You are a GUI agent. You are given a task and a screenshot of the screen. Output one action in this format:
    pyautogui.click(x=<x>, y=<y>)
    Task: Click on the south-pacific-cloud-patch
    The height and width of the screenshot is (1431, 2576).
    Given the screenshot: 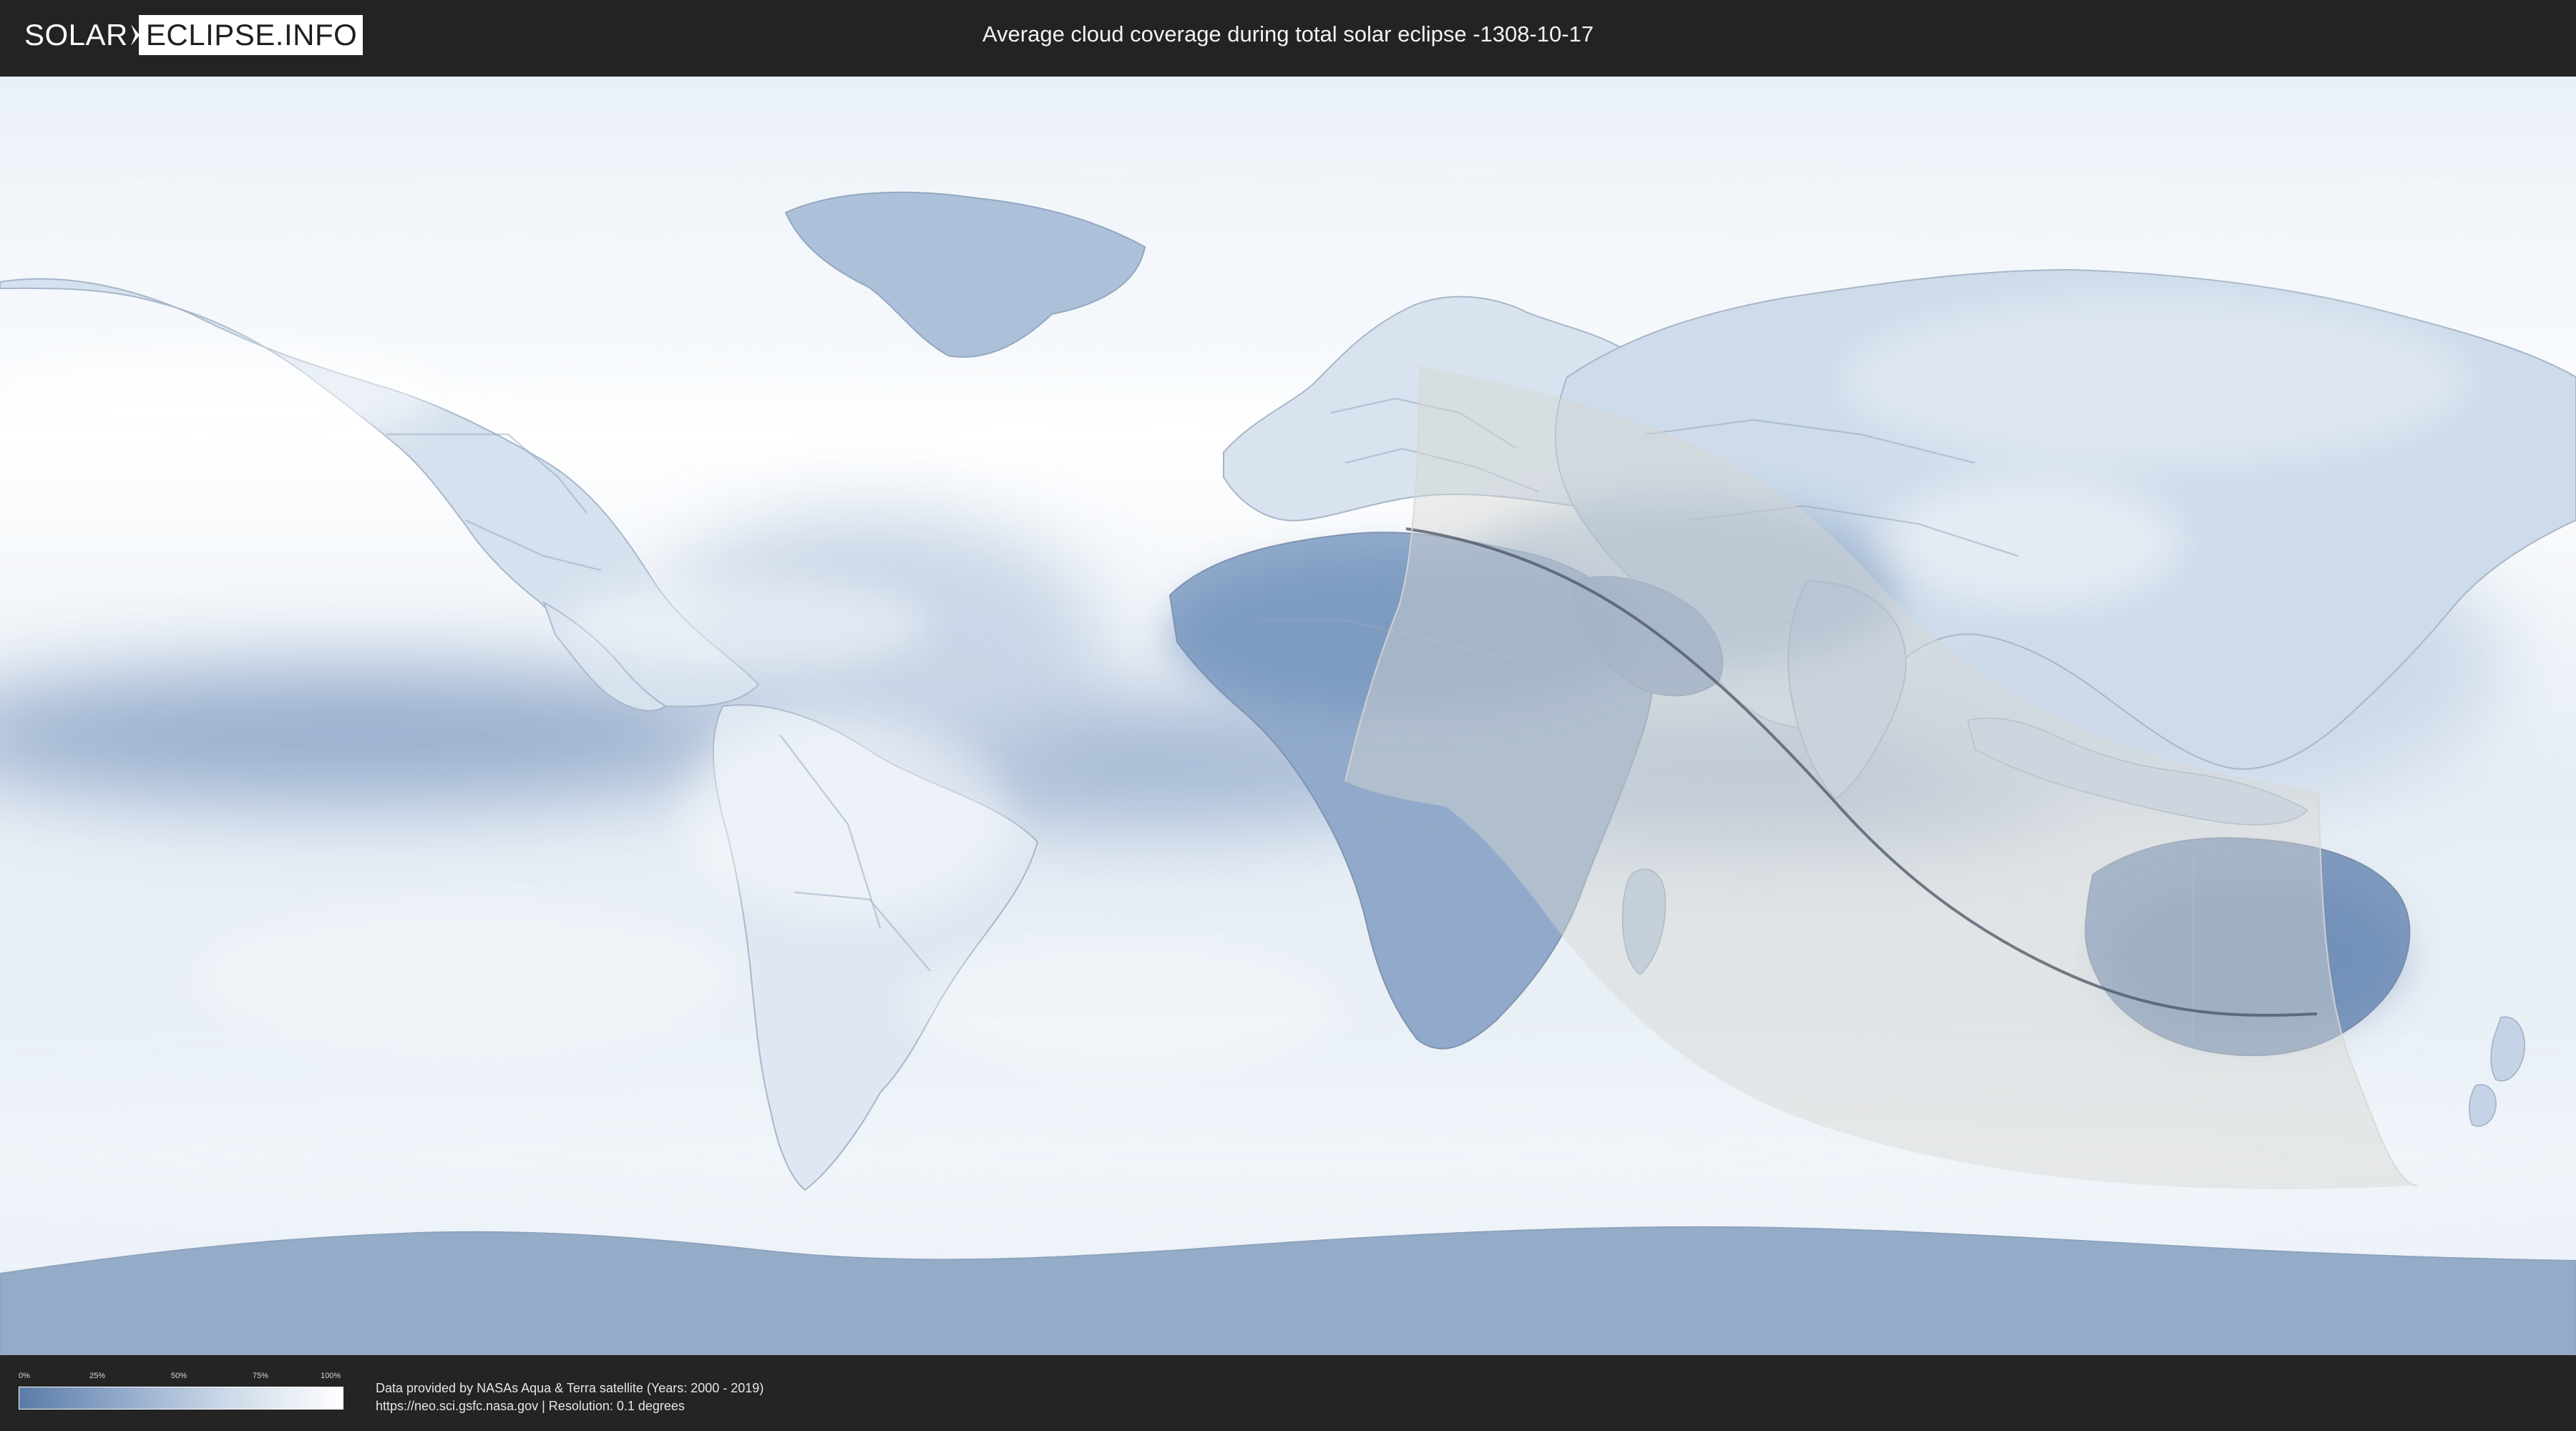 What is the action you would take?
    pyautogui.click(x=465, y=978)
    